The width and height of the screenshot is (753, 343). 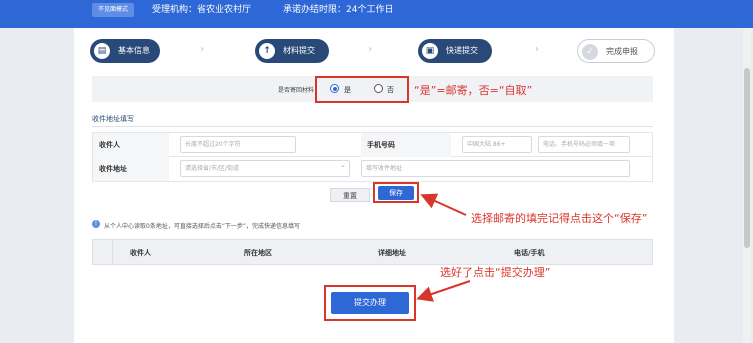 I want to click on annotation-arrows, so click(x=443, y=247).